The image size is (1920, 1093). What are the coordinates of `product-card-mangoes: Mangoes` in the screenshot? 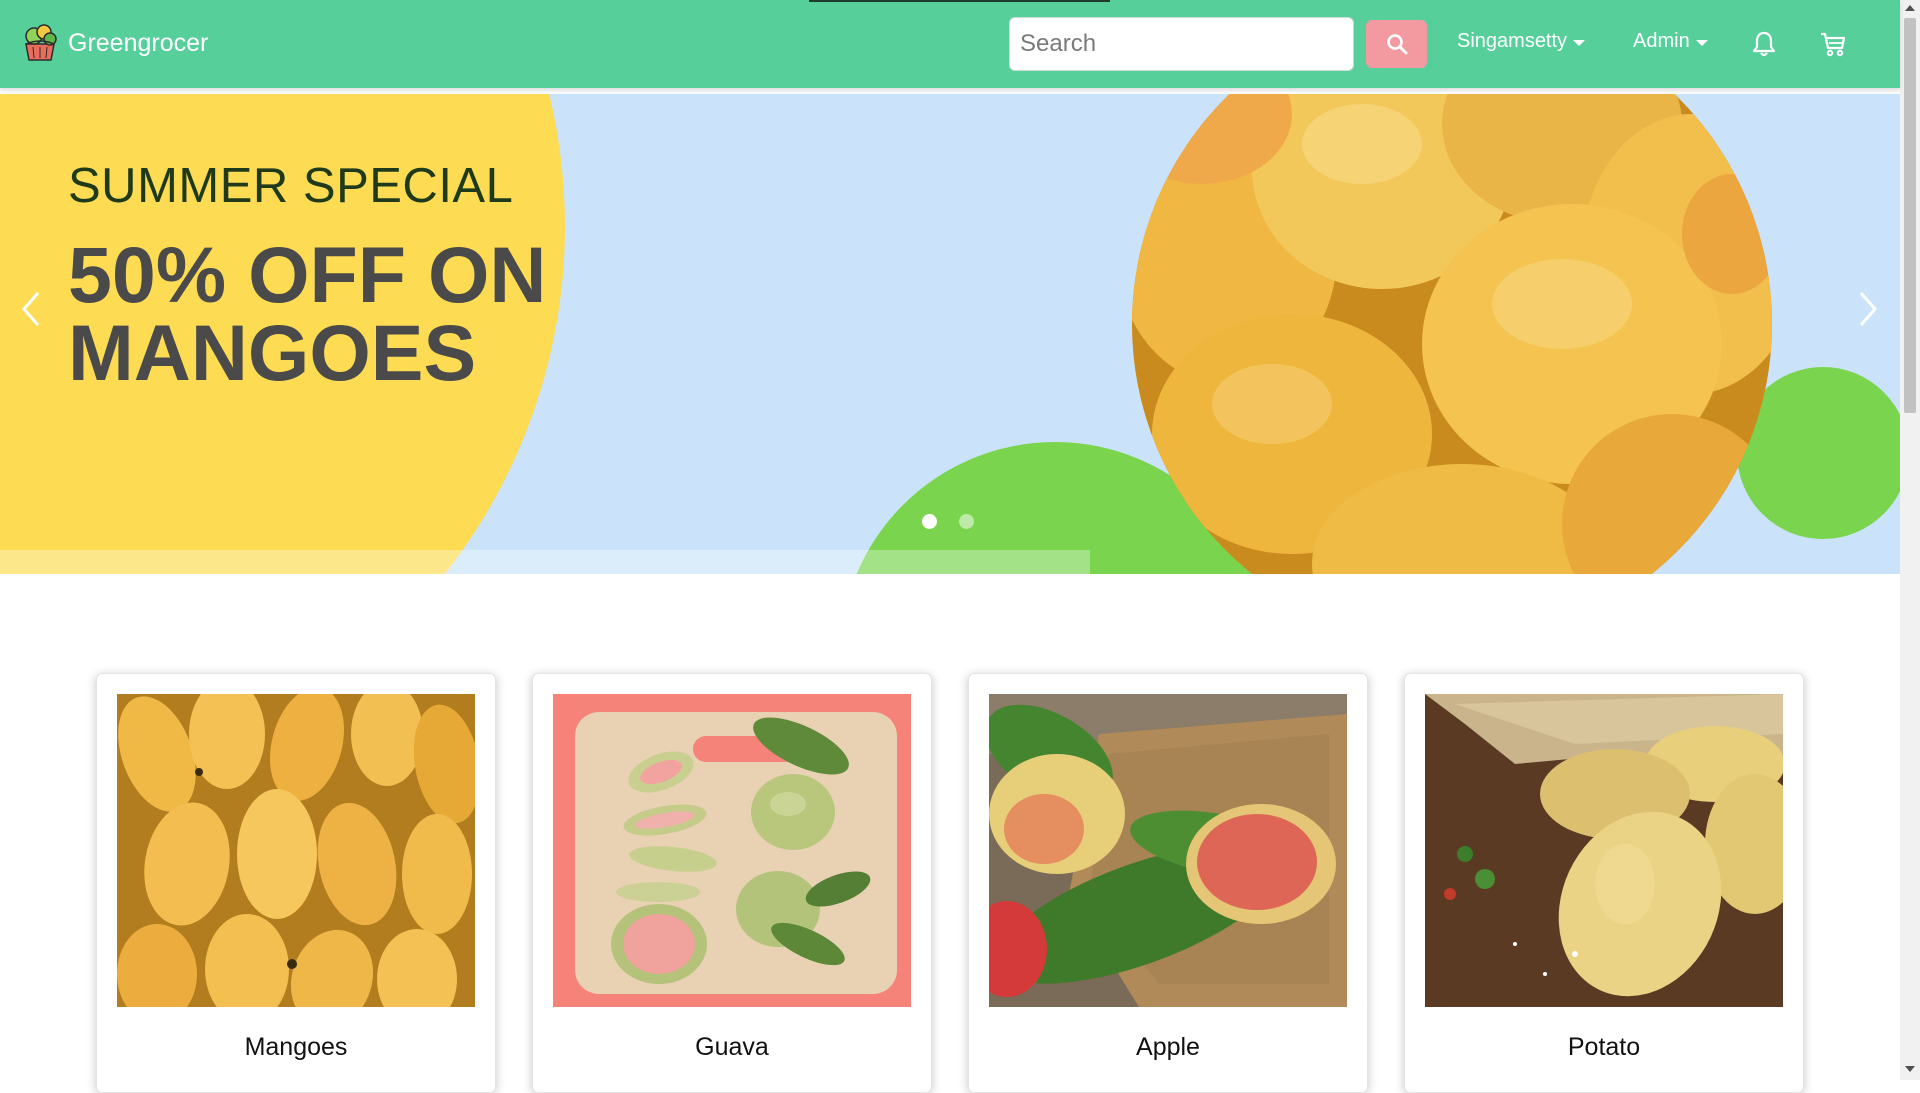 It's located at (296, 883).